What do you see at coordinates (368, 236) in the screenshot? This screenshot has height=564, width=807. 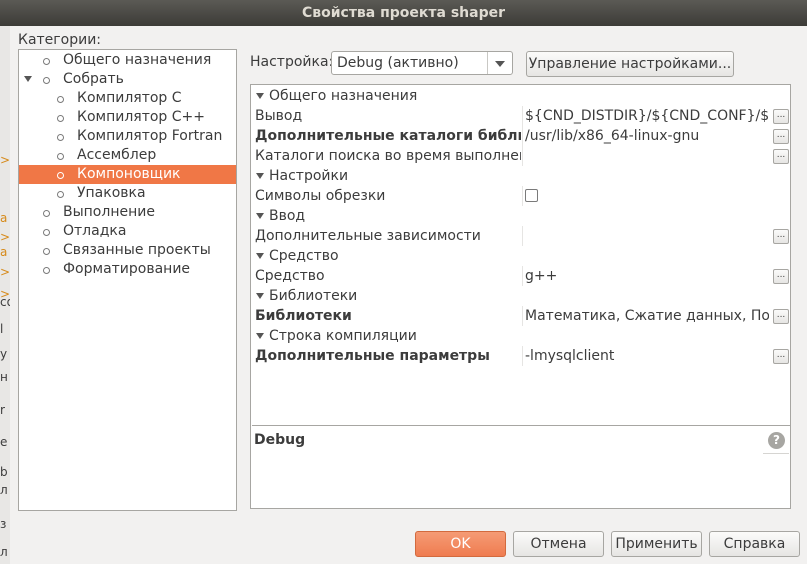 I see `property-name: Дополнительные зависимости` at bounding box center [368, 236].